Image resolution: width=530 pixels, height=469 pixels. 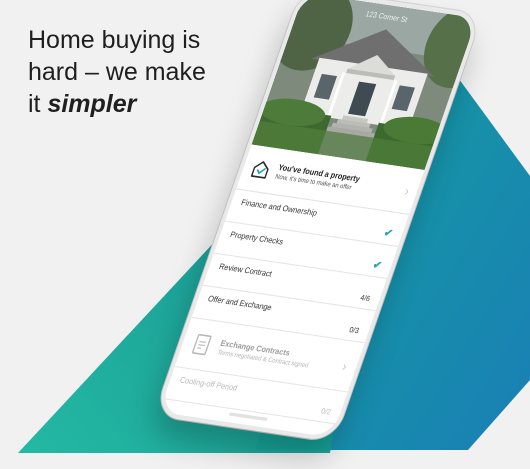 What do you see at coordinates (353, 331) in the screenshot?
I see `step-count: 0/3` at bounding box center [353, 331].